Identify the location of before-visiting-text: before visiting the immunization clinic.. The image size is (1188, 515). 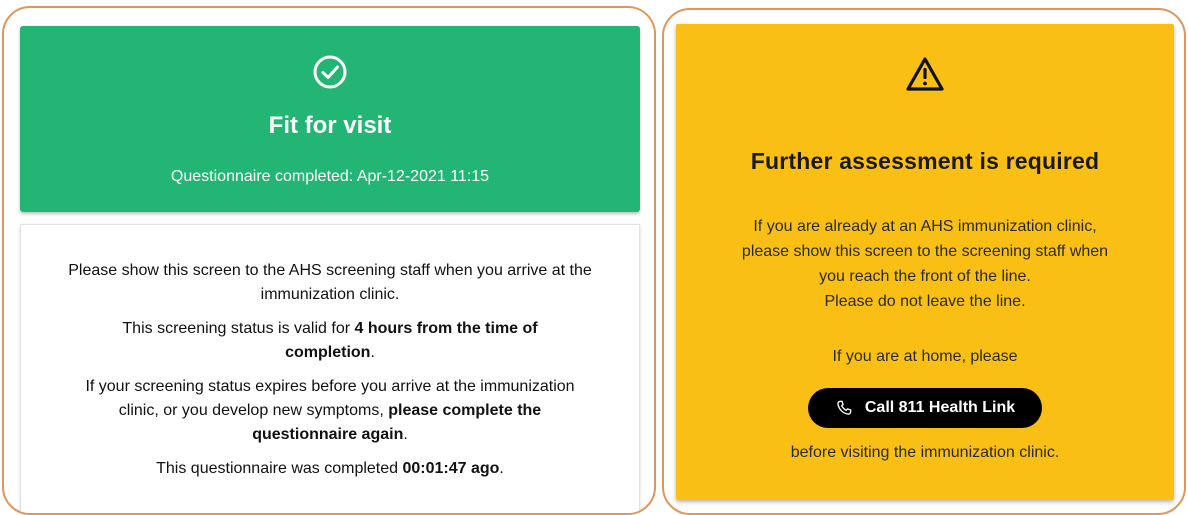
(925, 452).